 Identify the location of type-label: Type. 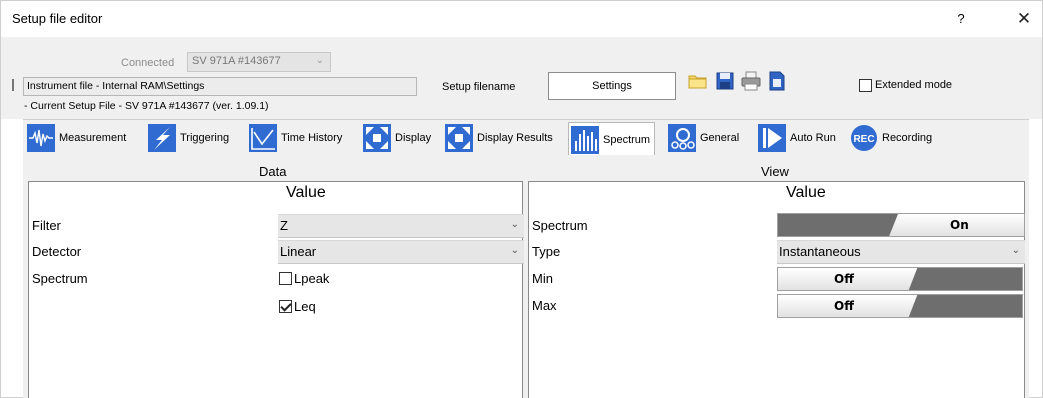
(546, 251).